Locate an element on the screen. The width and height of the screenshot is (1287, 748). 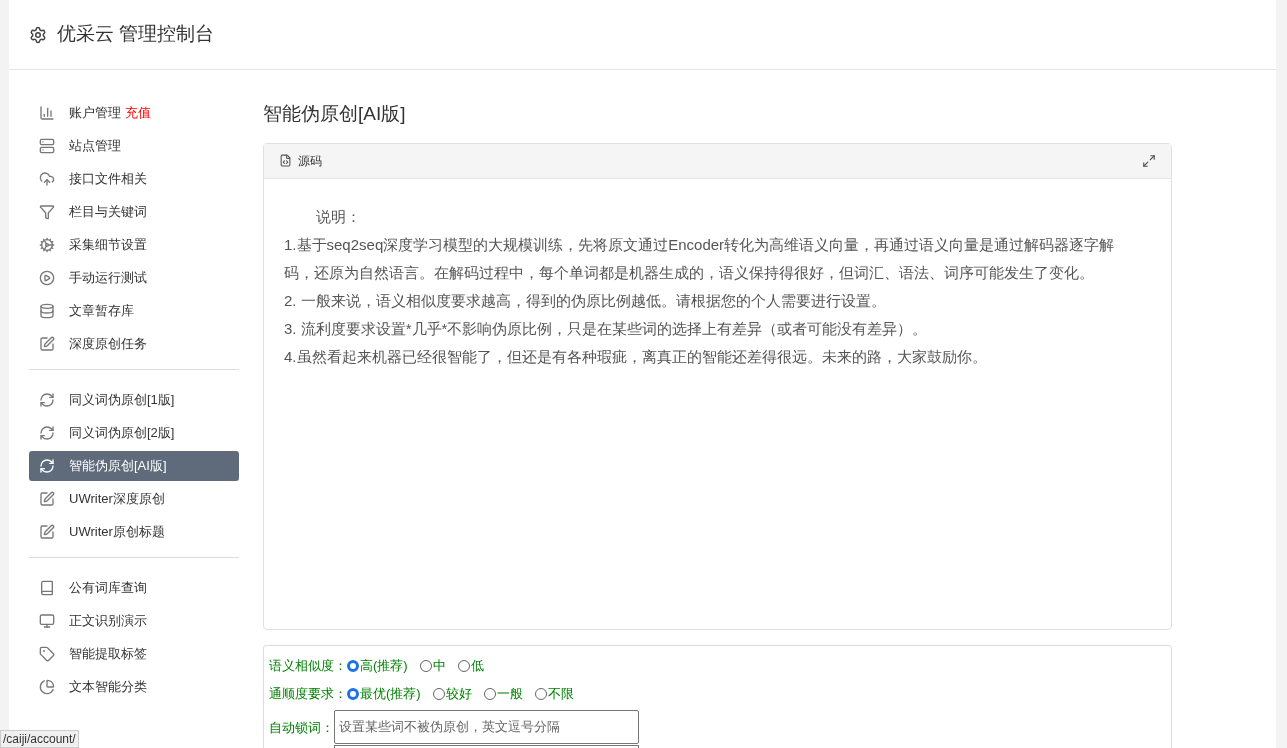
app-title: 优采云 管理控制台 is located at coordinates (136, 34).